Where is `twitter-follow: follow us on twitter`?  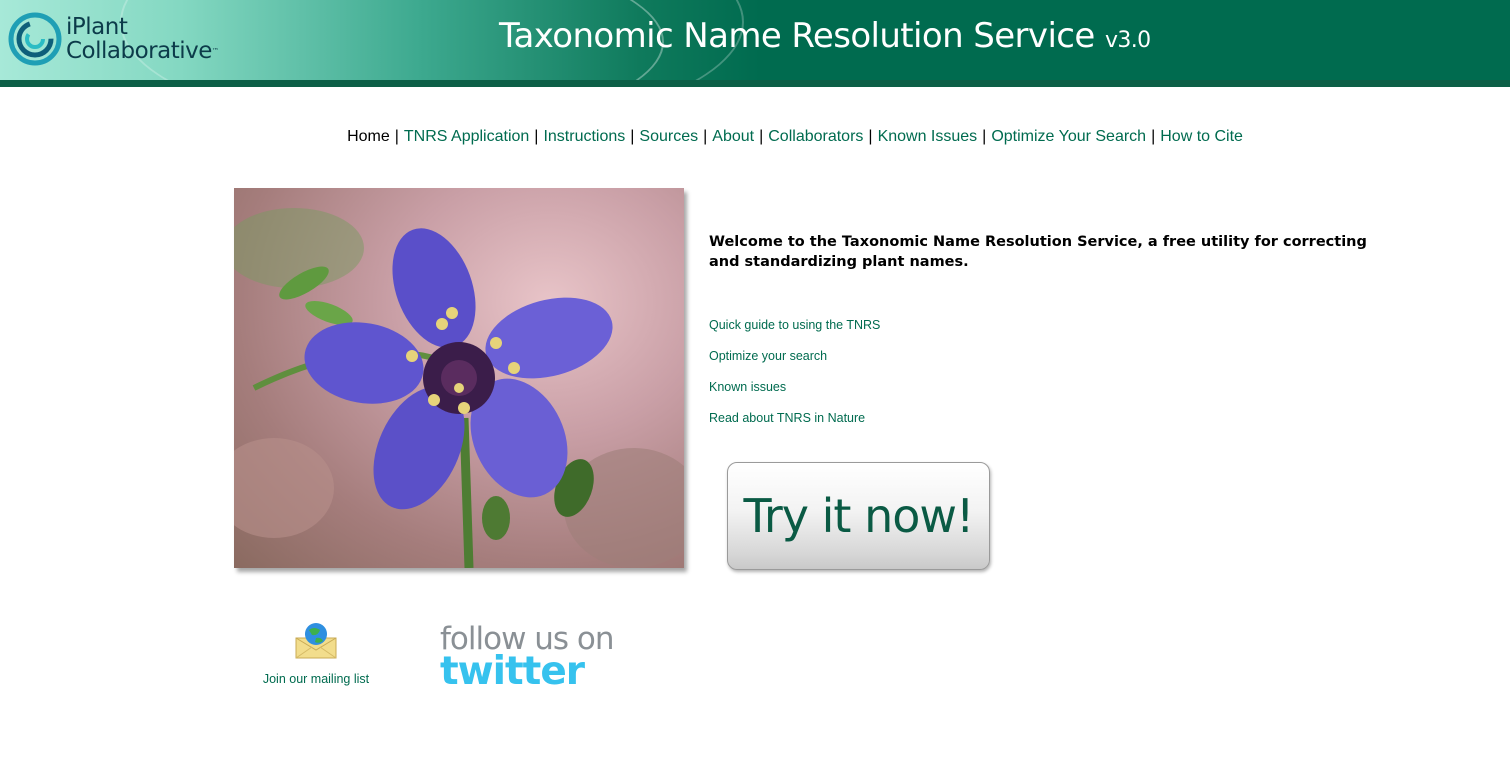 twitter-follow: follow us on twitter is located at coordinates (530, 658).